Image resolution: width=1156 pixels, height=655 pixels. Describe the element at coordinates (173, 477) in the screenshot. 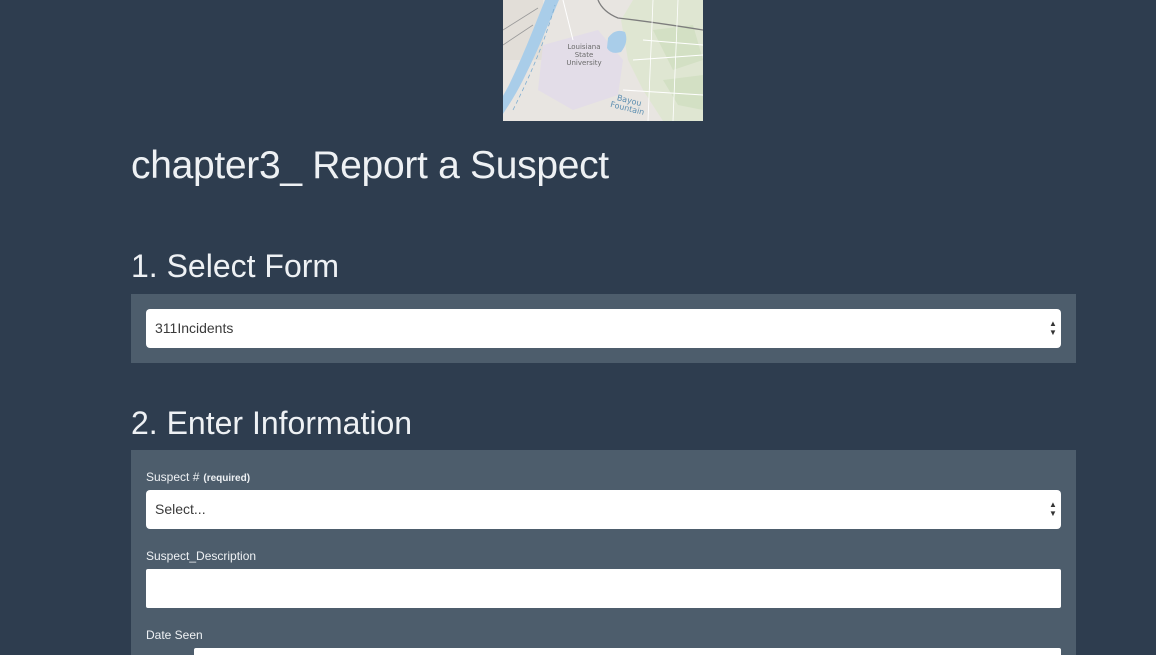

I see `suspect-number-label-text: Suspect #` at that location.